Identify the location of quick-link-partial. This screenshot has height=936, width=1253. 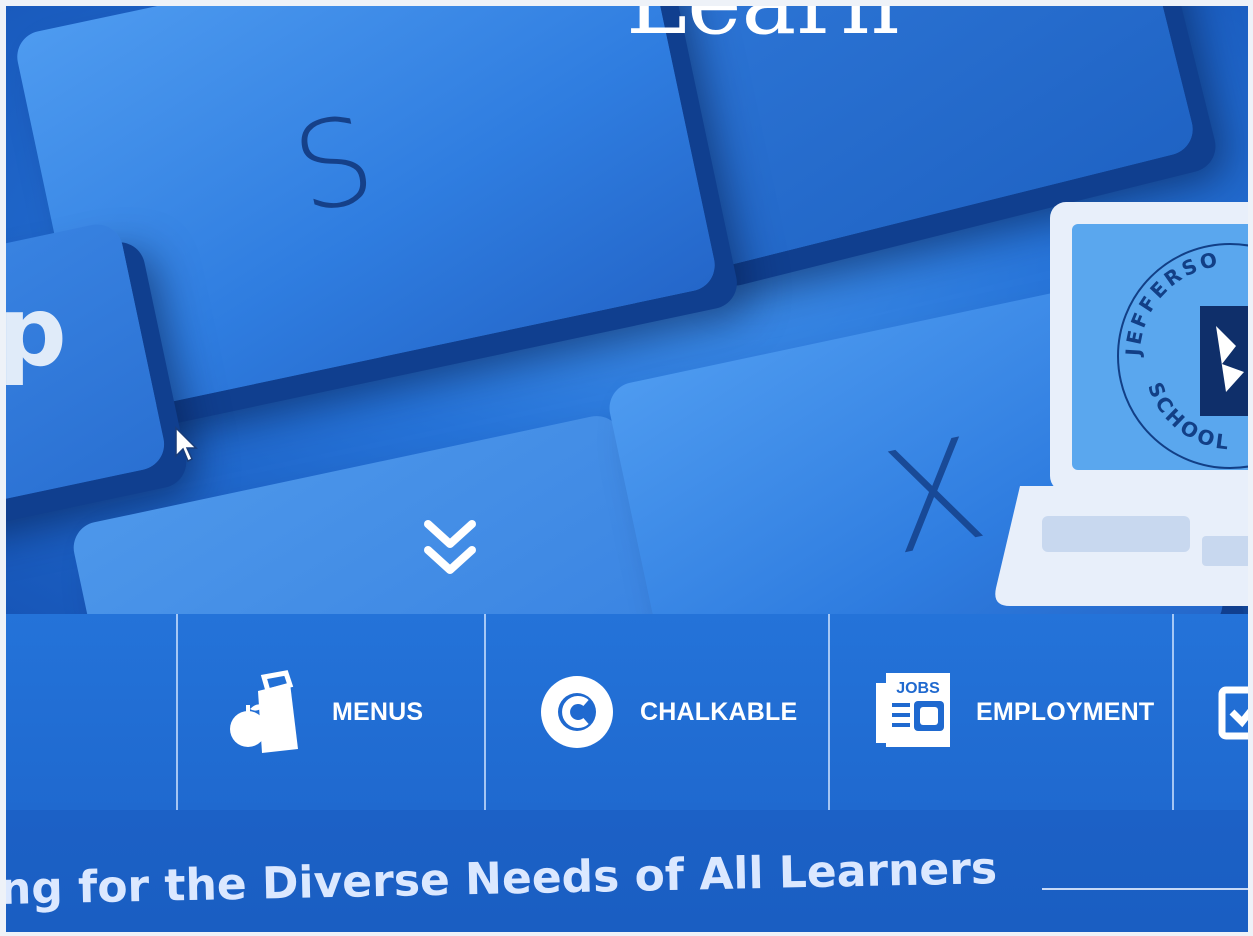
(1233, 712).